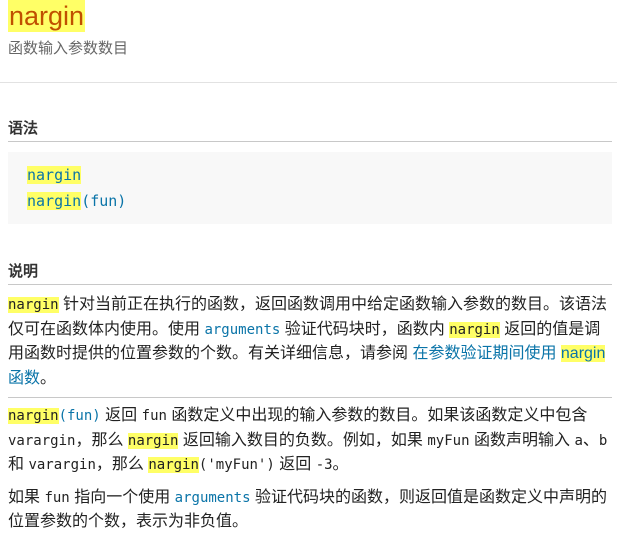 The width and height of the screenshot is (617, 535). Describe the element at coordinates (486, 353) in the screenshot. I see `link-text: 在参数验证期间使用` at that location.